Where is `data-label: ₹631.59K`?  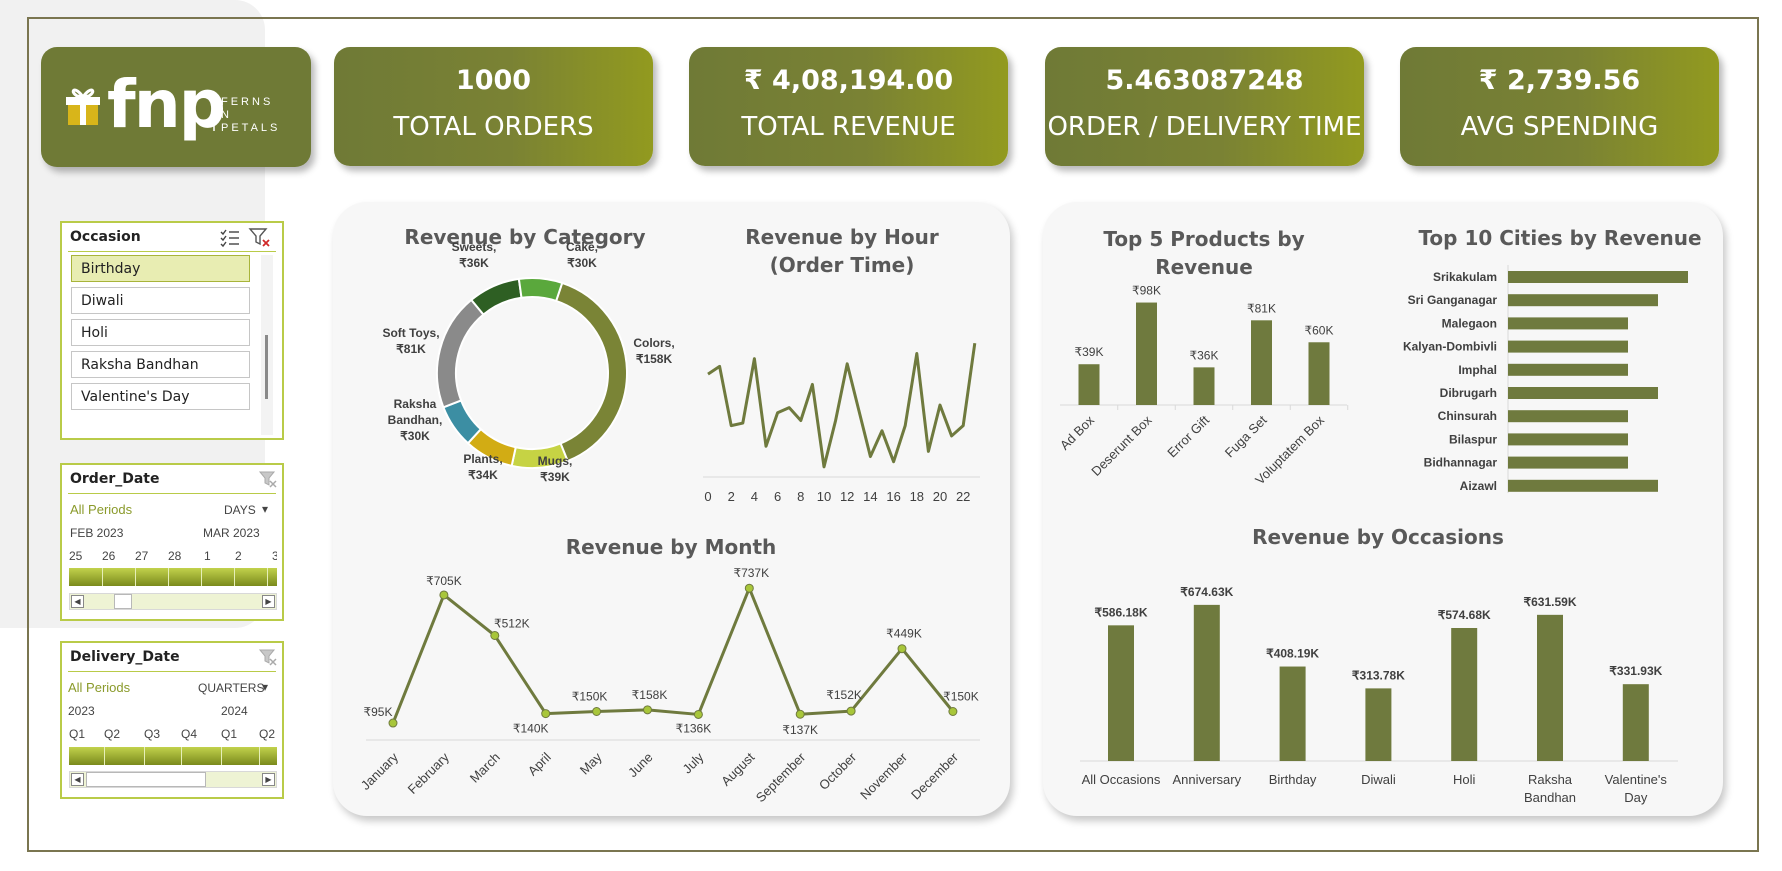
data-label: ₹631.59K is located at coordinates (1549, 602).